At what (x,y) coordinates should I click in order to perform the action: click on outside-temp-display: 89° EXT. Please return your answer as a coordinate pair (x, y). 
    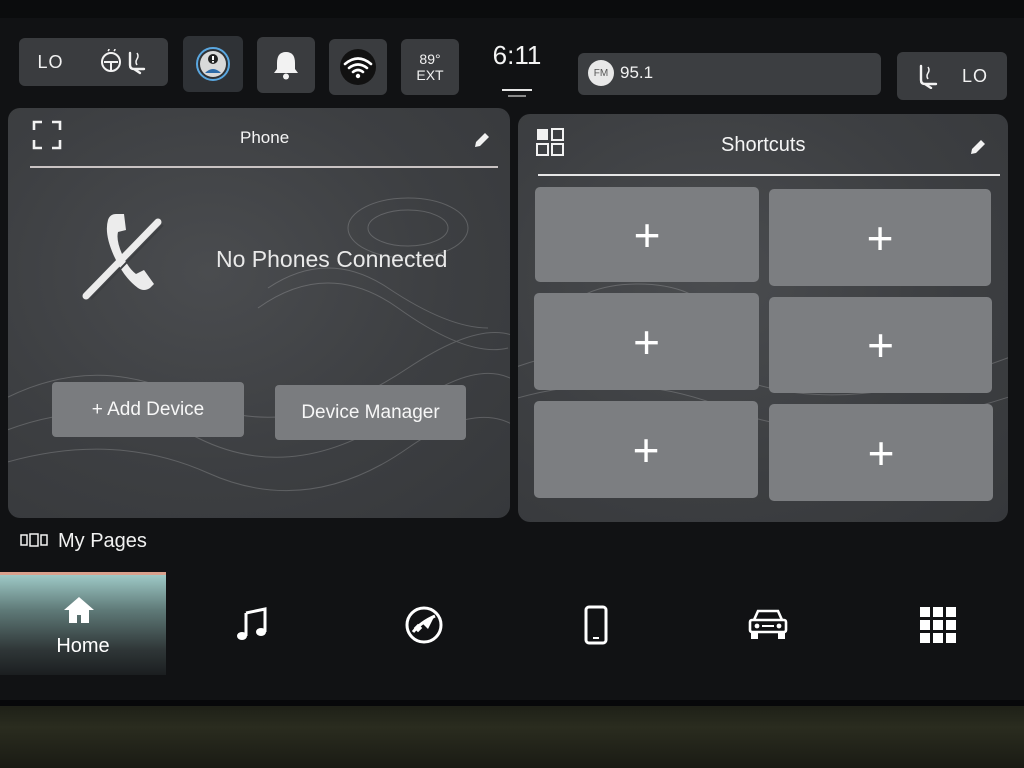
    Looking at the image, I should click on (430, 67).